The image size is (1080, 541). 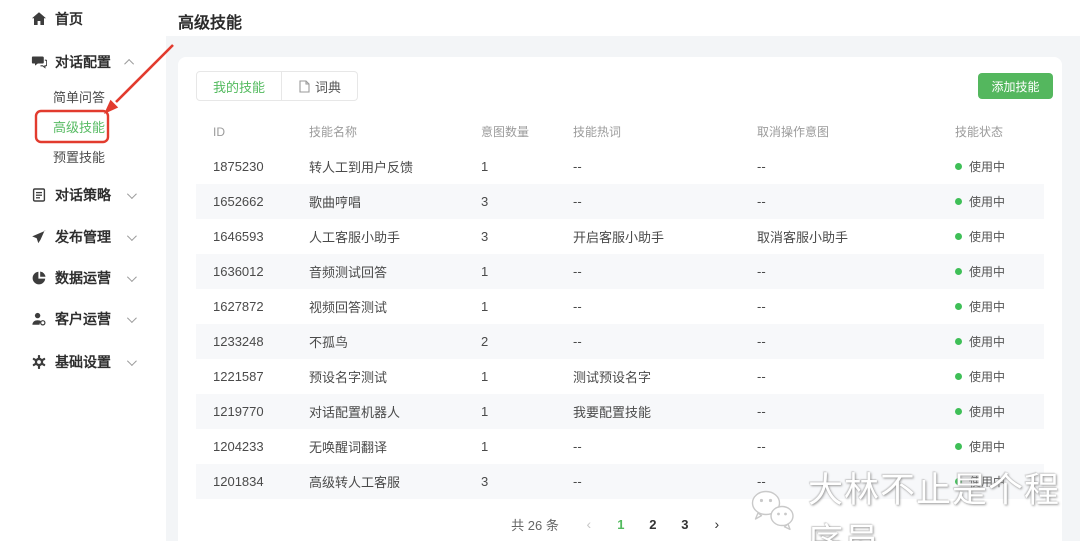 I want to click on col-header-skill-name: 技能名称, so click(x=333, y=132).